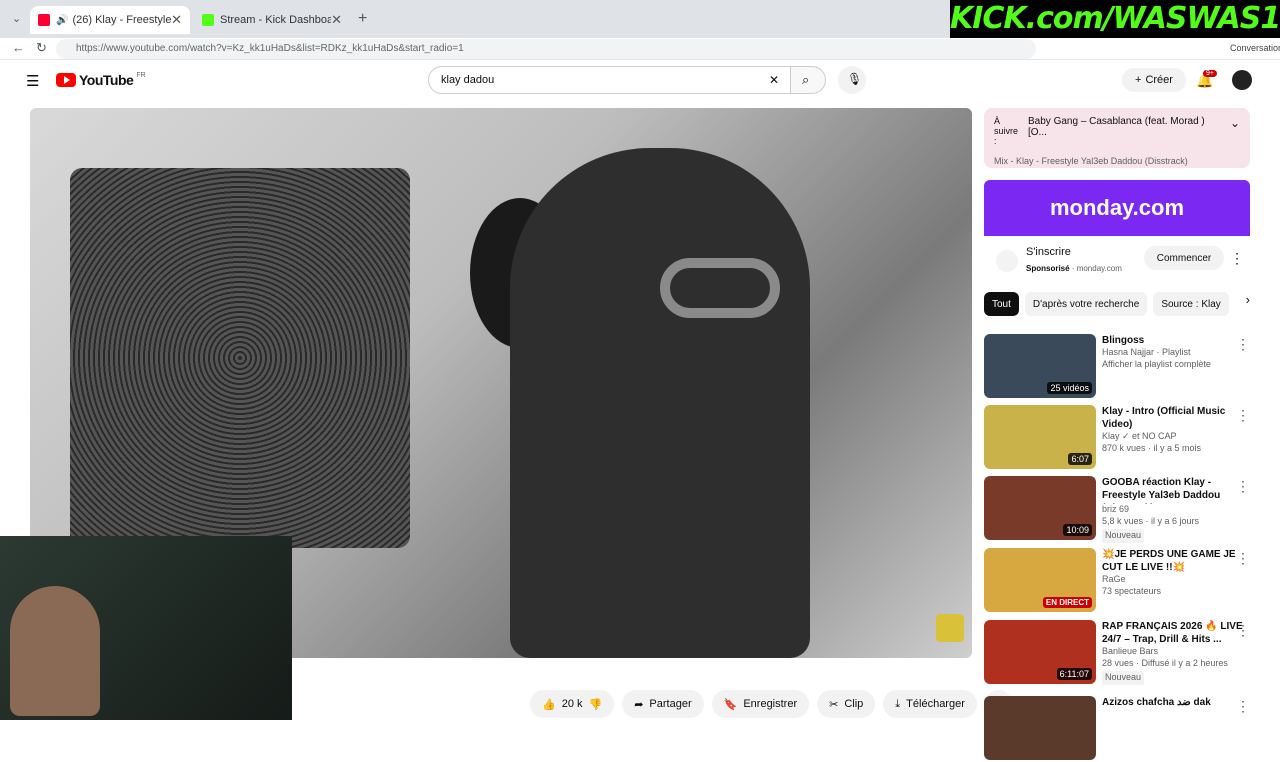  I want to click on channel-name: Klay ✓ et NO CAP, so click(1175, 437).